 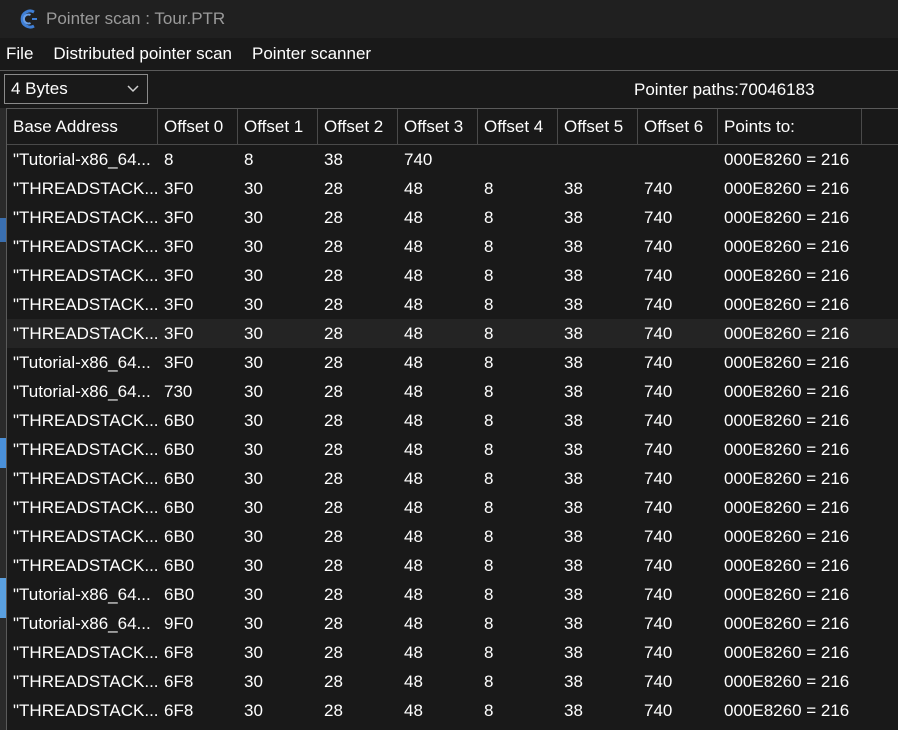 I want to click on menu-pointer-scanner: Pointer scanner, so click(x=311, y=54).